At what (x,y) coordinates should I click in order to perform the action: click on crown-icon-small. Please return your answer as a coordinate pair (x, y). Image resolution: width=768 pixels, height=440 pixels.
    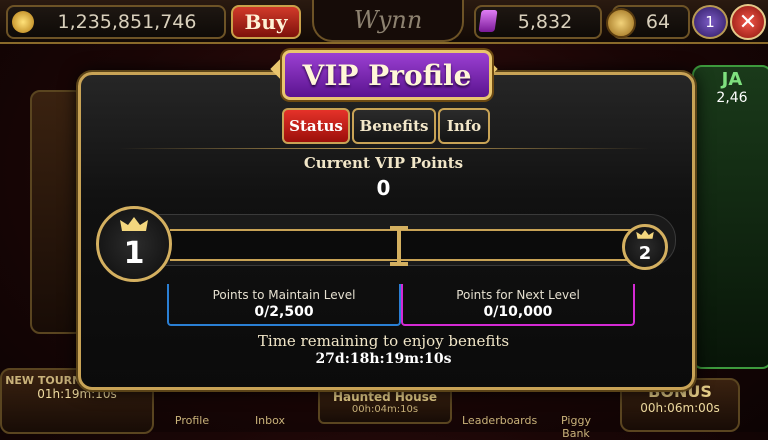
    Looking at the image, I should click on (645, 234).